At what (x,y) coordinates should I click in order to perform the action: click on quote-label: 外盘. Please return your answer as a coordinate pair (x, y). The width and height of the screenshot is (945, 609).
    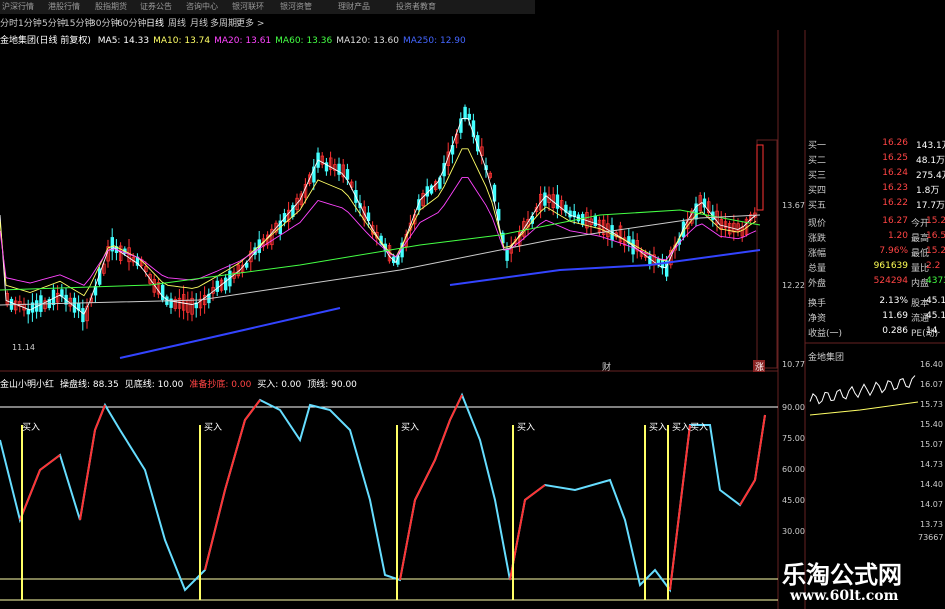
    Looking at the image, I should click on (817, 284).